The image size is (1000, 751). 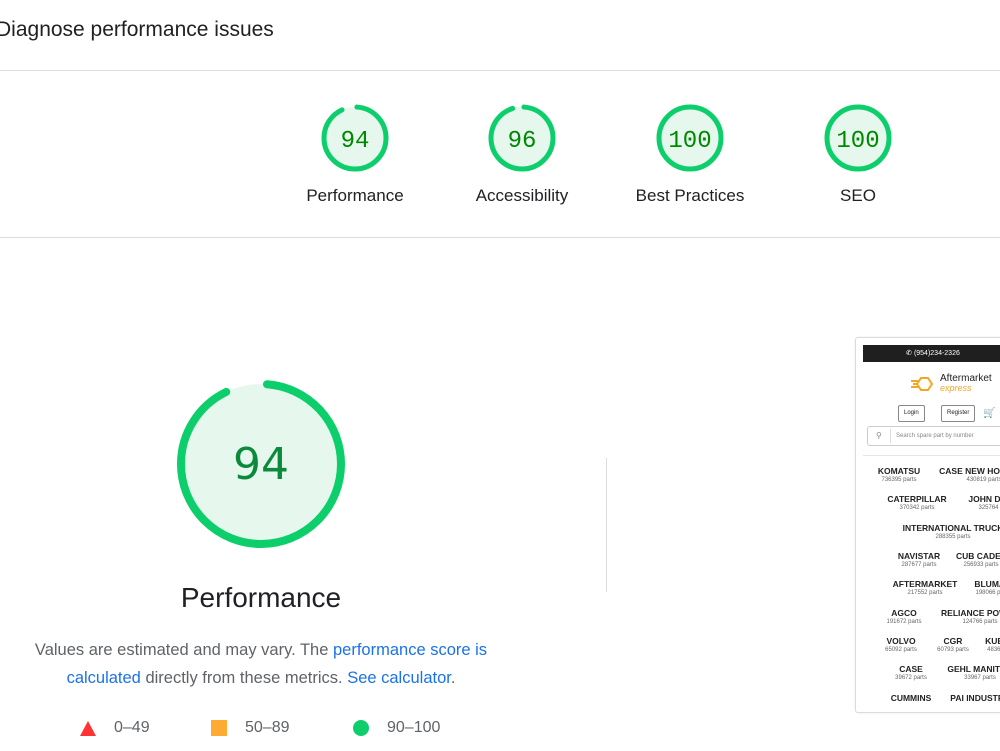 I want to click on cart-icon: 🛒, so click(x=989, y=413).